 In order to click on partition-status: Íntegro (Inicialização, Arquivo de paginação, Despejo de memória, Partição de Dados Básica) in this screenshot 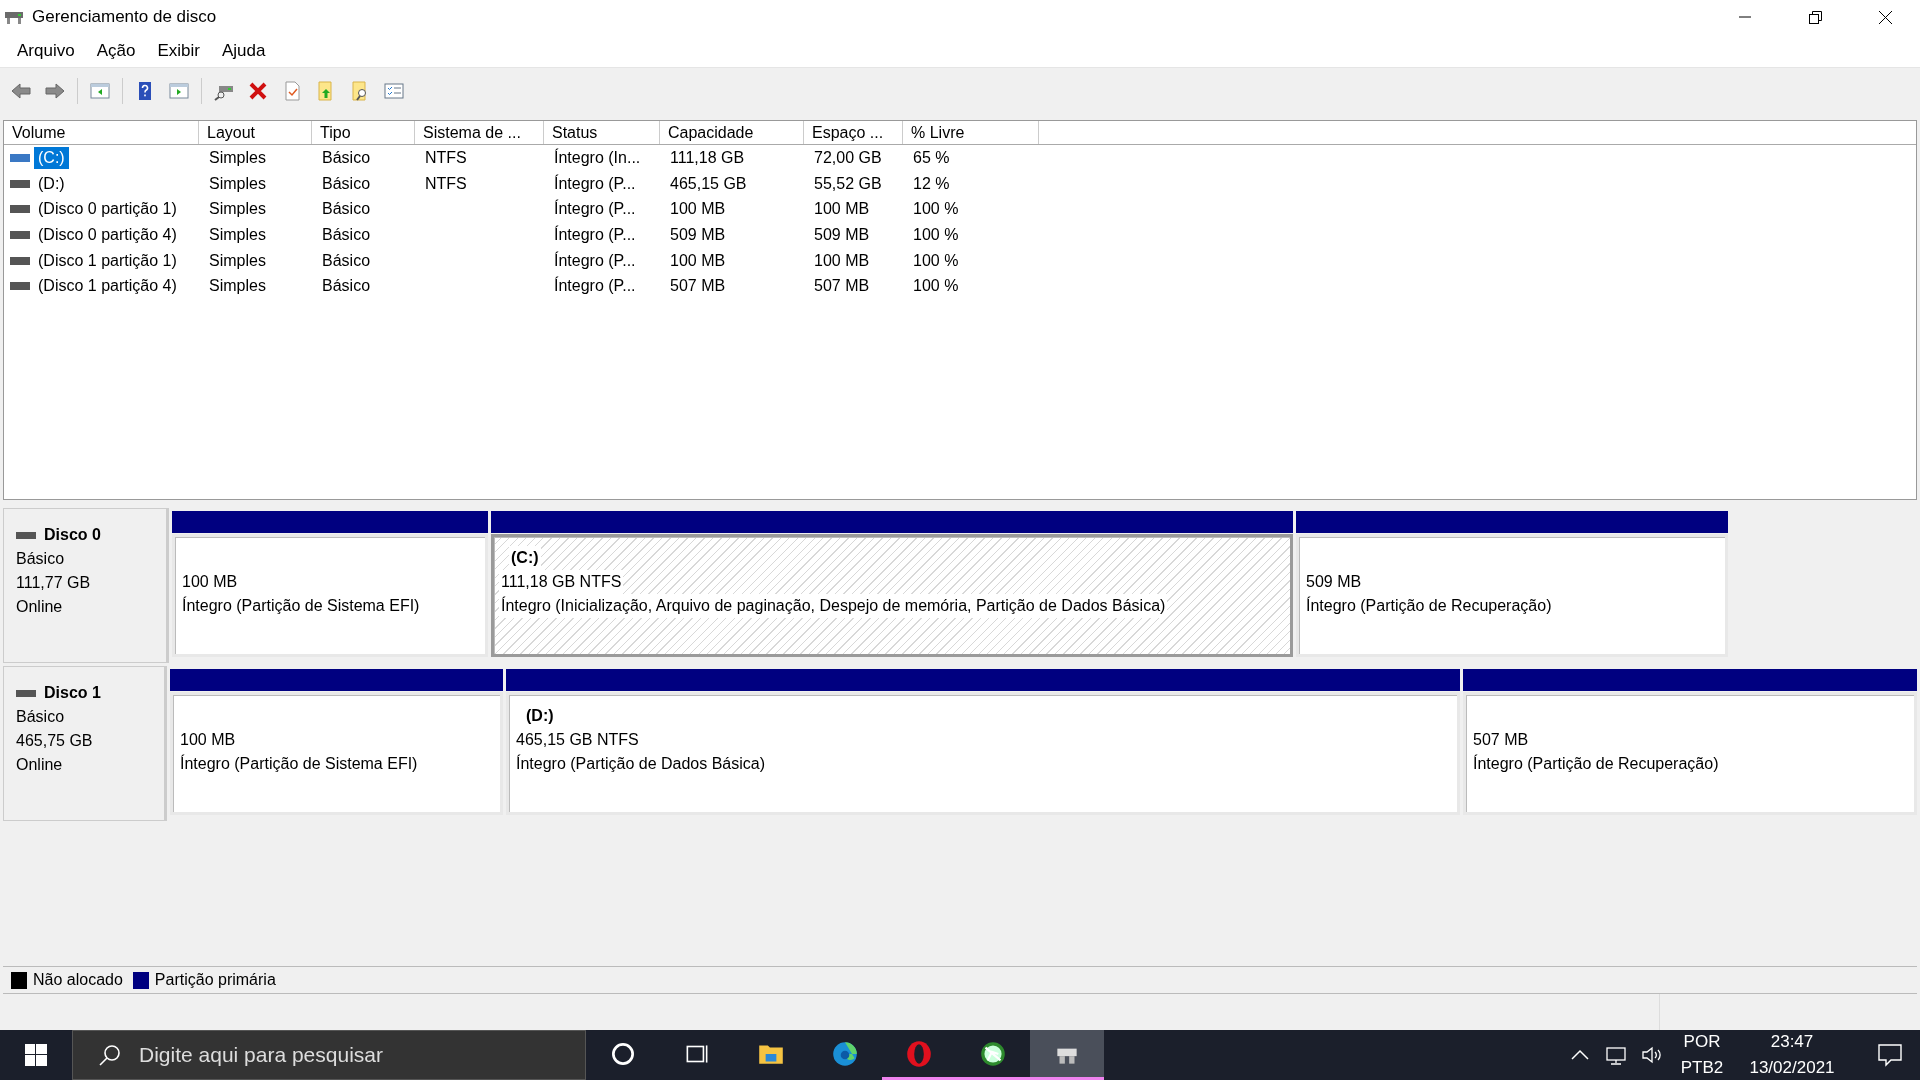, I will do `click(833, 606)`.